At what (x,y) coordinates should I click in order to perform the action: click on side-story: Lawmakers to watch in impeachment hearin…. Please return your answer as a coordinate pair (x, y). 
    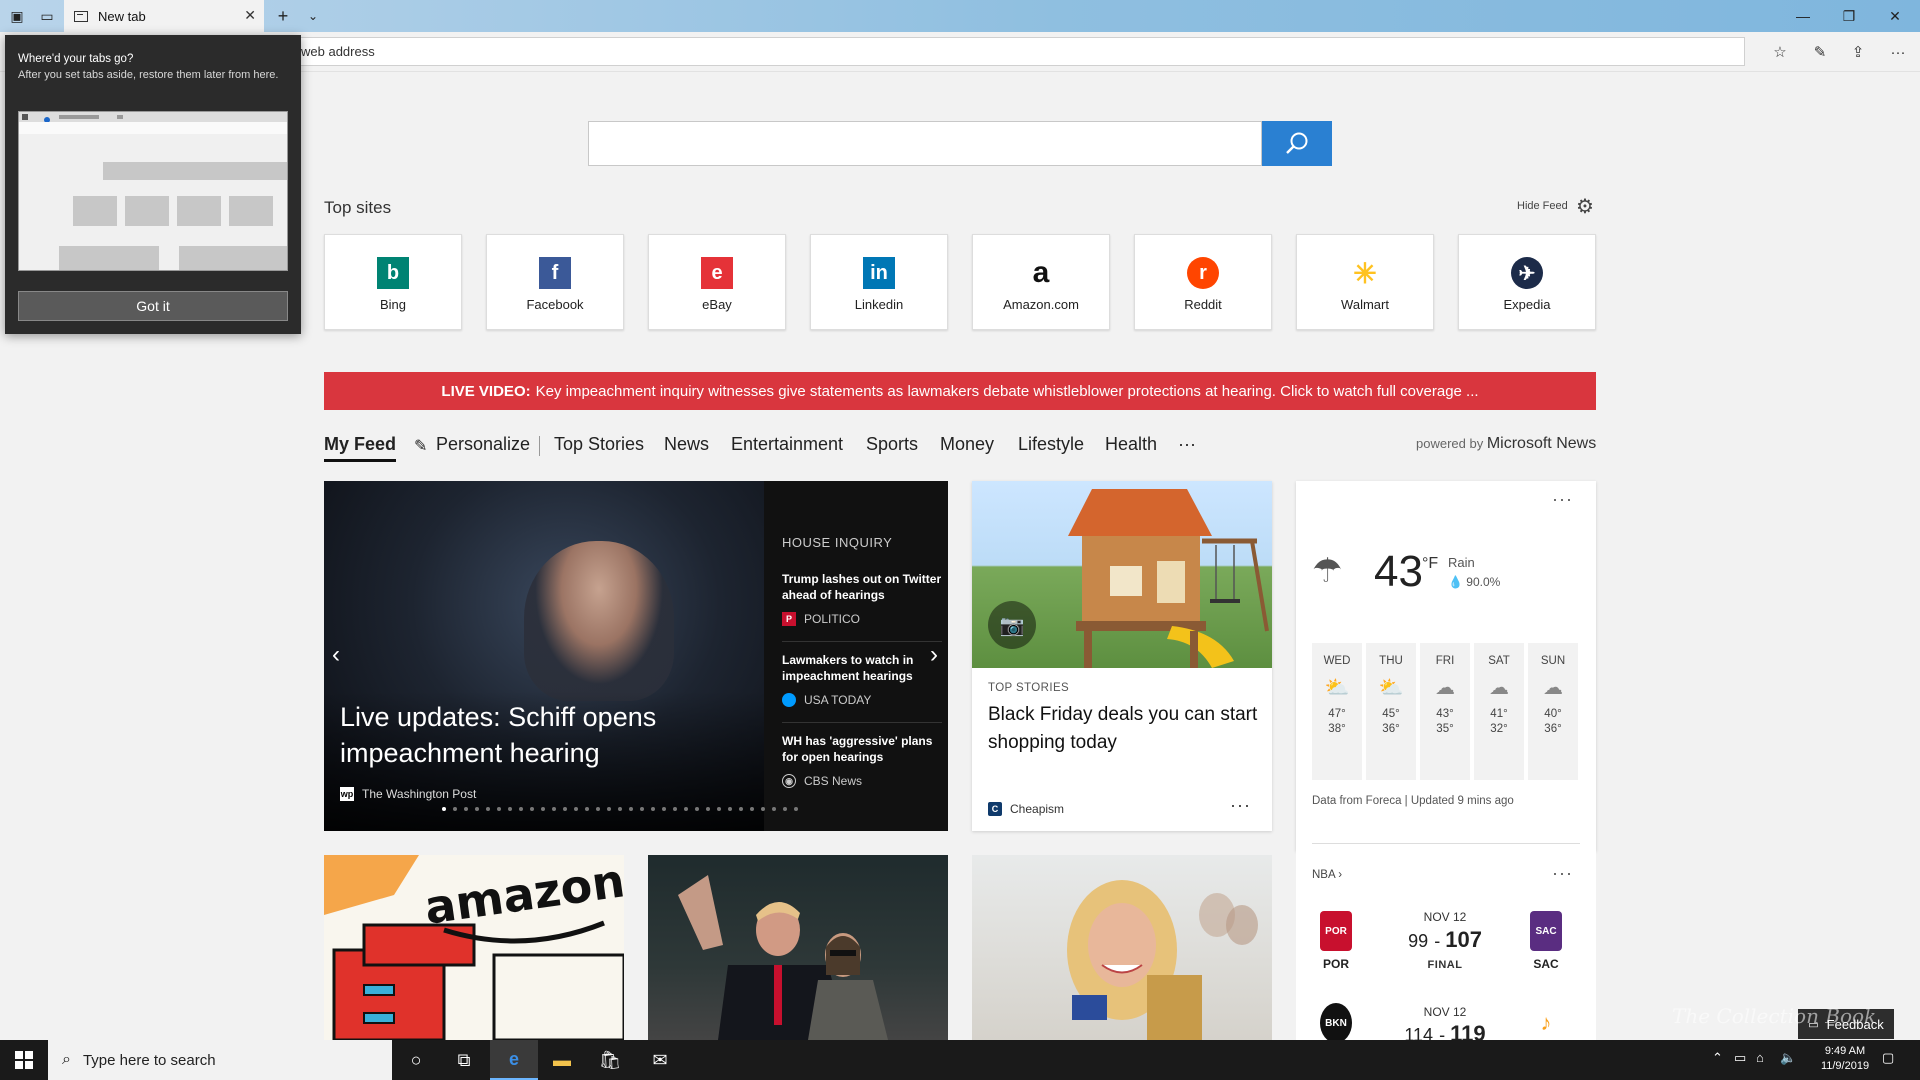
    Looking at the image, I should click on (862, 679).